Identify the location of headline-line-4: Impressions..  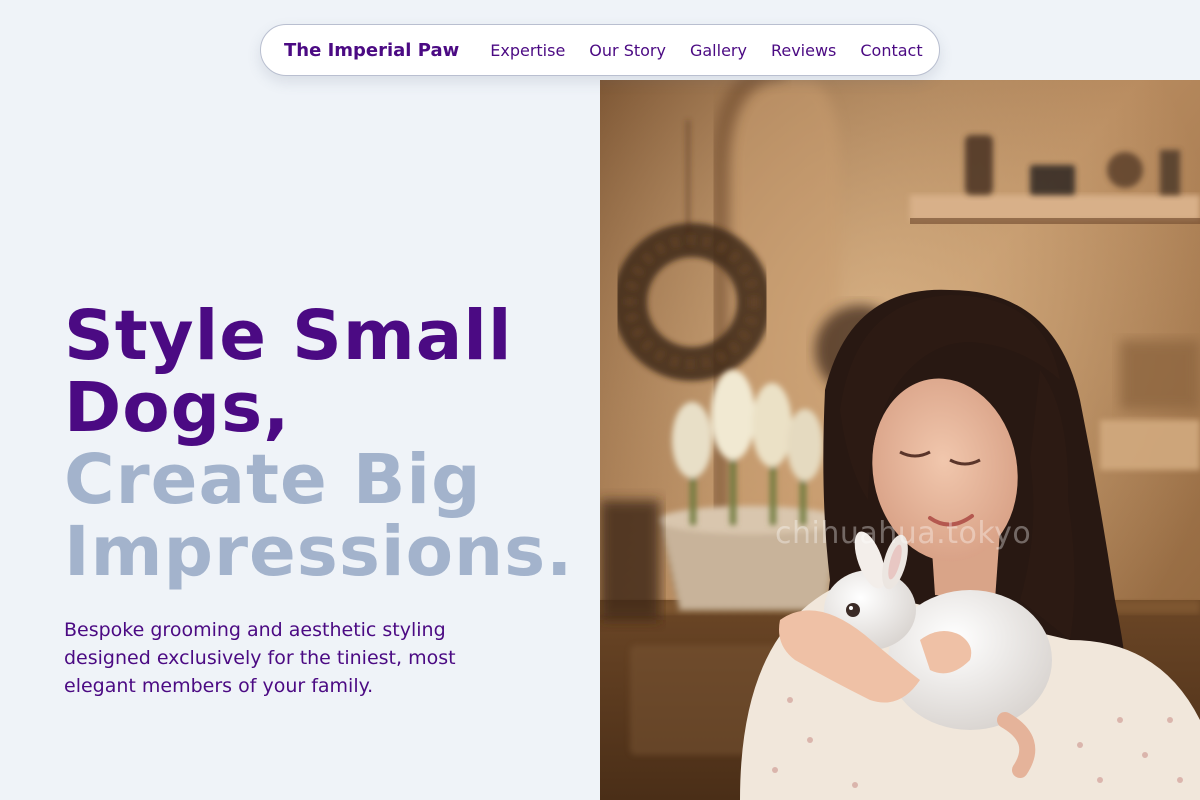
(319, 552).